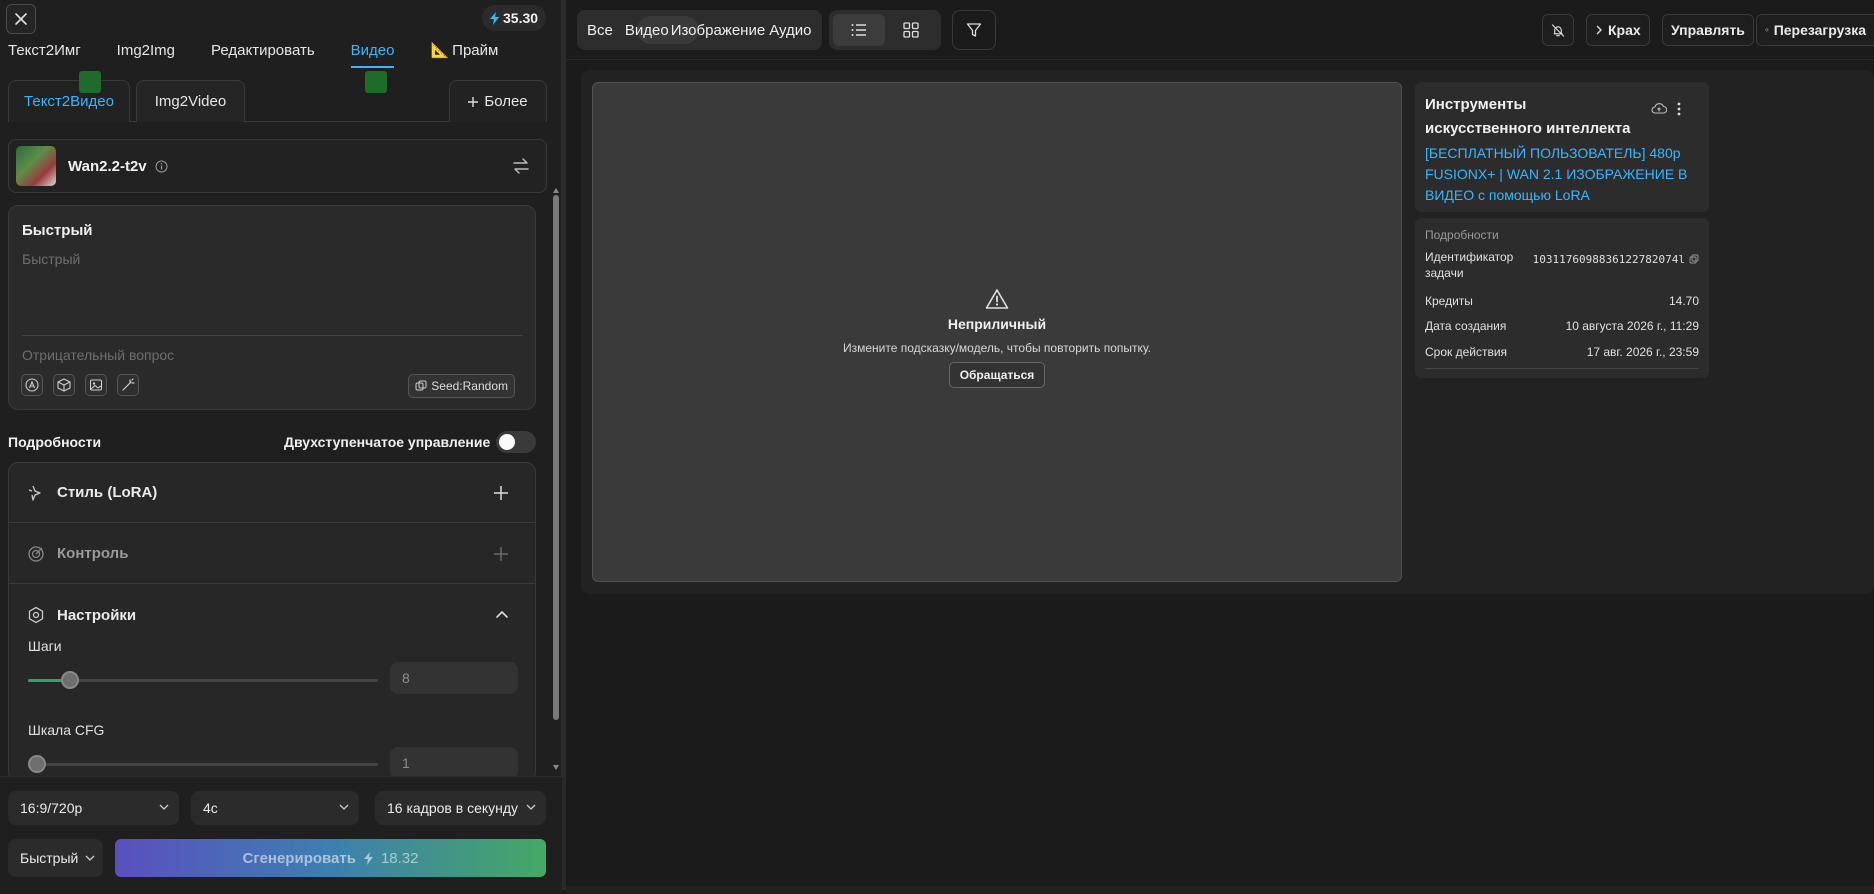 This screenshot has height=894, width=1874. Describe the element at coordinates (51, 259) in the screenshot. I see `prompt-input: Быстрый` at that location.